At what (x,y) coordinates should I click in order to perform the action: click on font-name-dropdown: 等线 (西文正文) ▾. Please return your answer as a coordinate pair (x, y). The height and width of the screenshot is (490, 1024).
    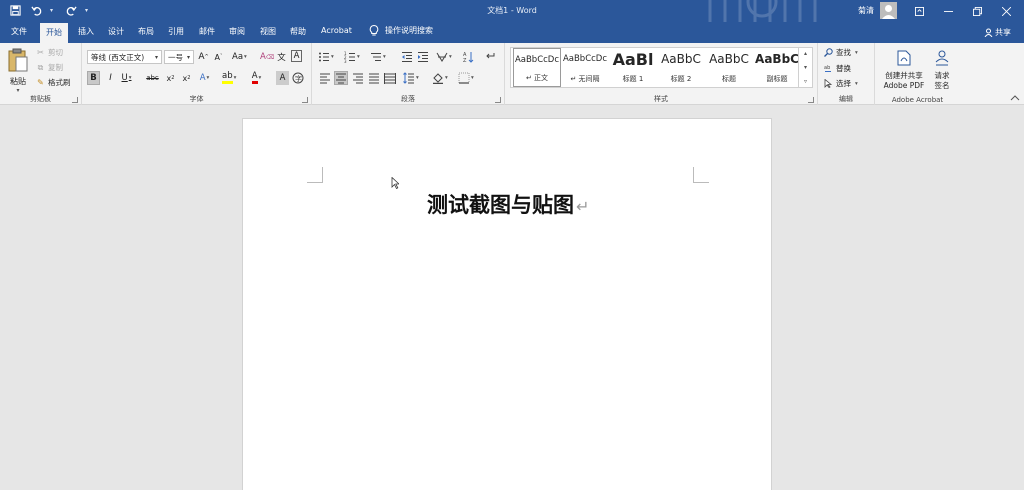
    Looking at the image, I should click on (124, 57).